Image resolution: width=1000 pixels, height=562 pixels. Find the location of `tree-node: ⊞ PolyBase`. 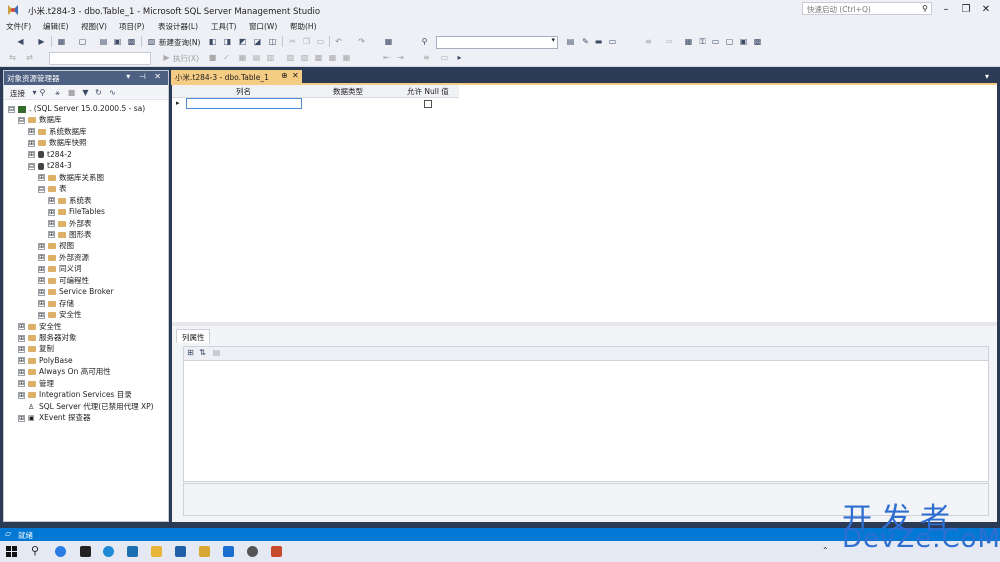

tree-node: ⊞ PolyBase is located at coordinates (45, 360).